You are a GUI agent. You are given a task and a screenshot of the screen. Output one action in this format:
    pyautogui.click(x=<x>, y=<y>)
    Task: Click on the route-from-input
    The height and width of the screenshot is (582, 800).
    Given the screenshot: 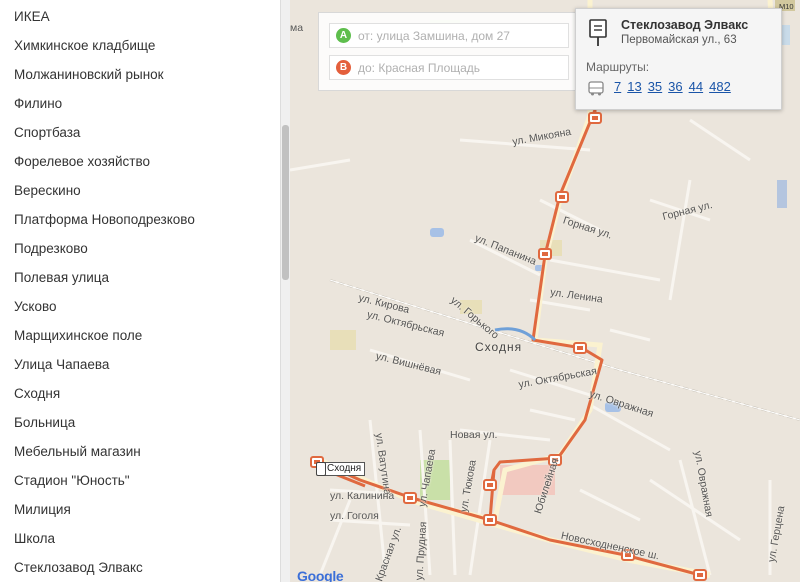 What is the action you would take?
    pyautogui.click(x=458, y=35)
    